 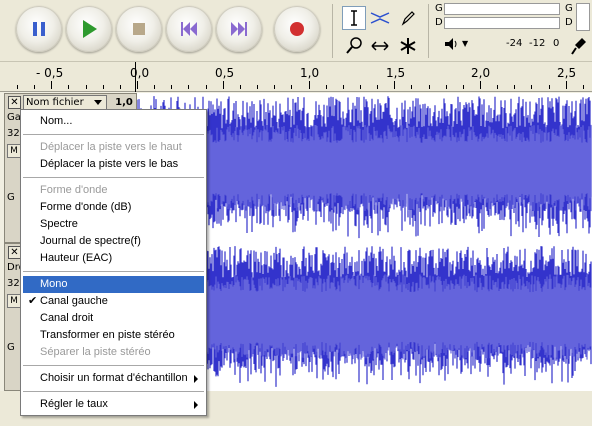 What do you see at coordinates (380, 46) in the screenshot?
I see `time-shift-tool` at bounding box center [380, 46].